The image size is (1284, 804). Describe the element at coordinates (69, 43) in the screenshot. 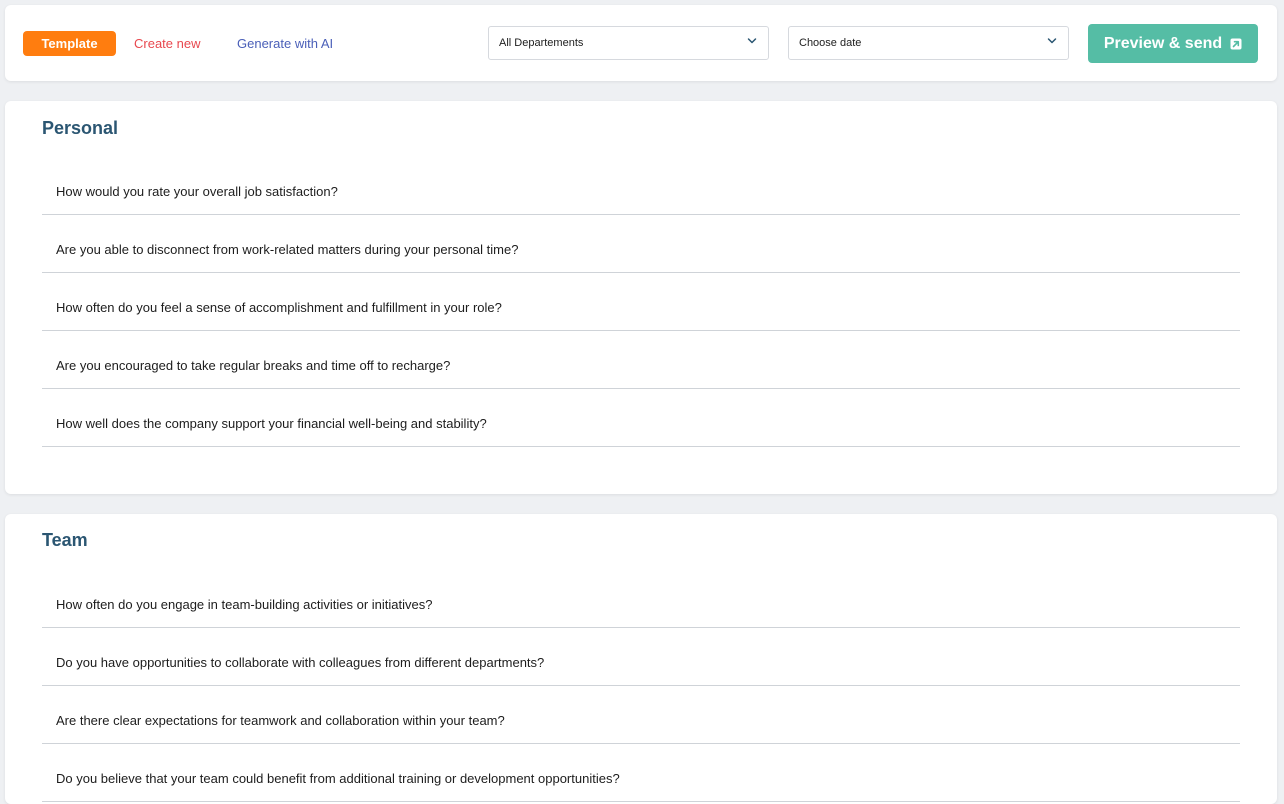

I see `tab-template: Template` at that location.